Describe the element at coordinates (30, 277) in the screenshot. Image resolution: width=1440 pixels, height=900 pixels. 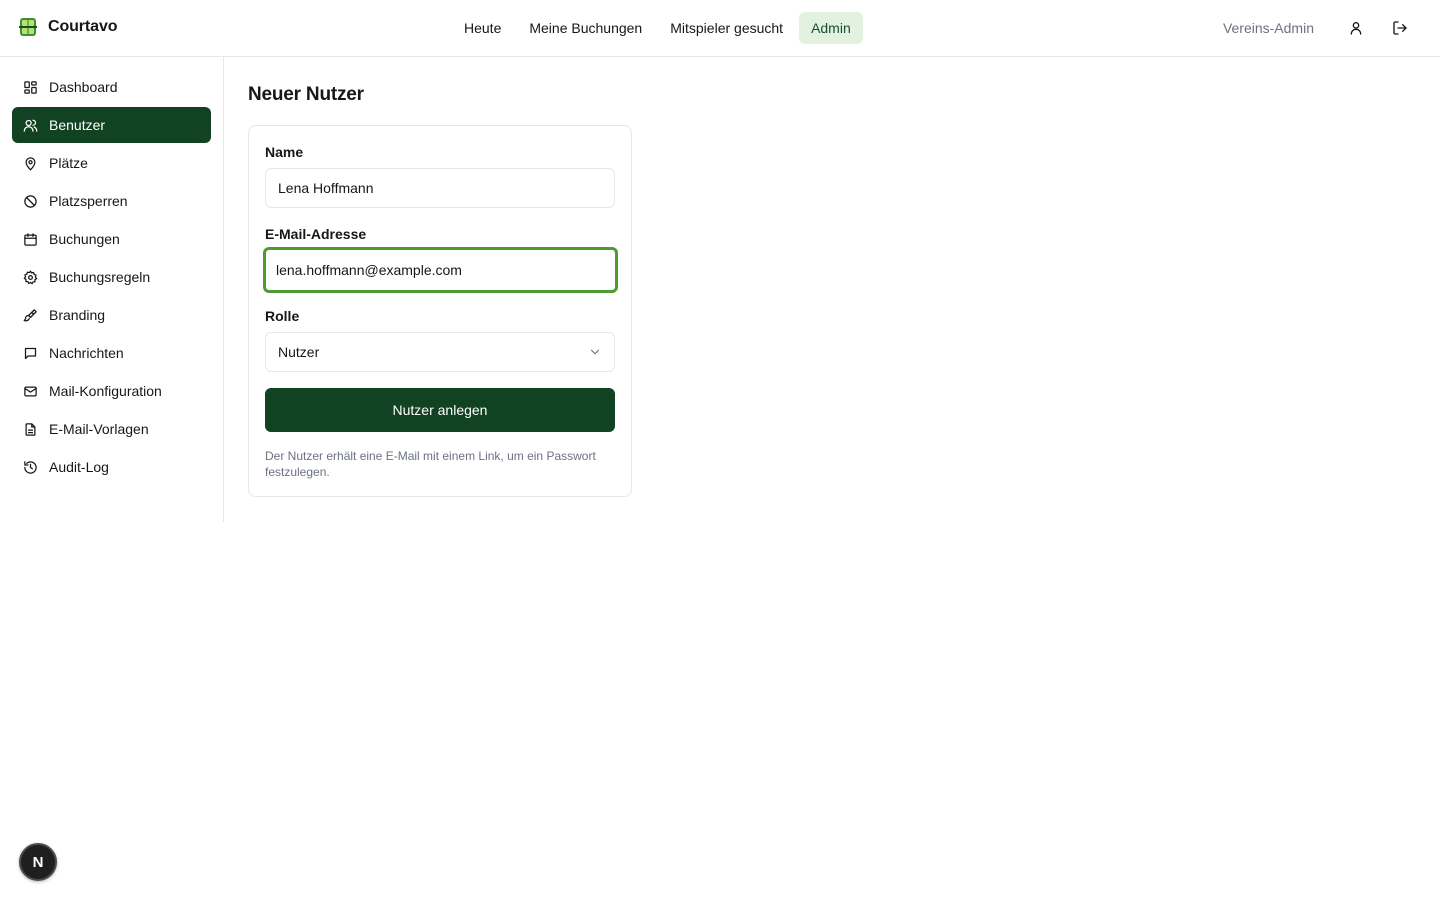
I see `gear-icon` at that location.